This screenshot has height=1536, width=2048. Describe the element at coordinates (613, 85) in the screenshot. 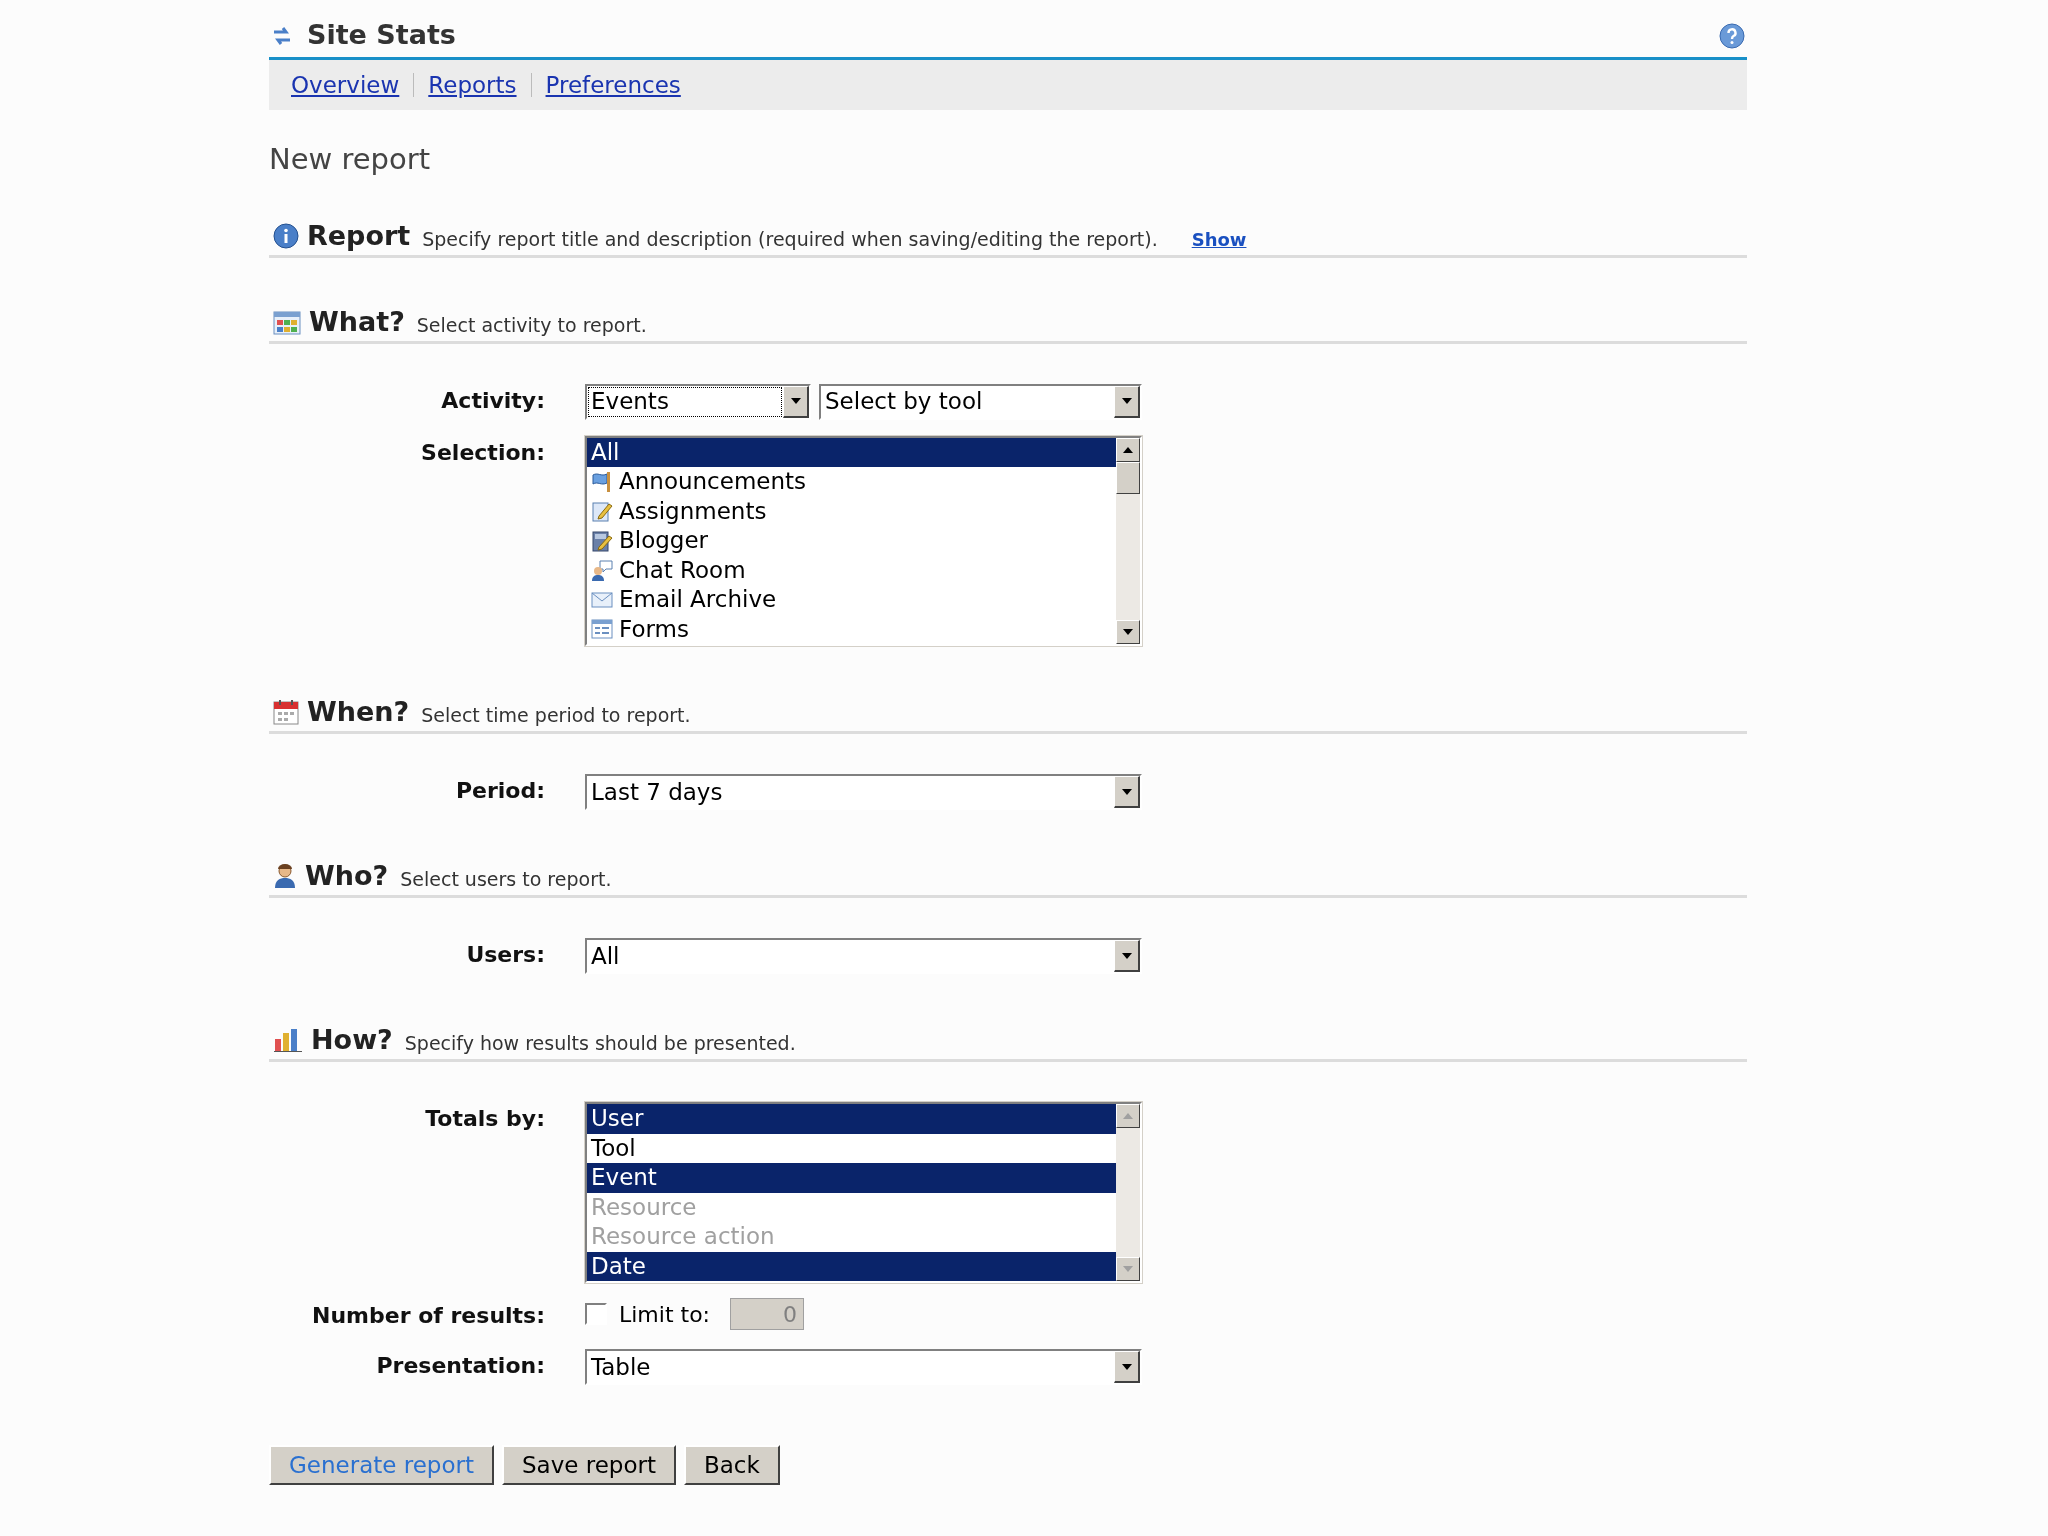

I see `nav-link: Preferences` at that location.